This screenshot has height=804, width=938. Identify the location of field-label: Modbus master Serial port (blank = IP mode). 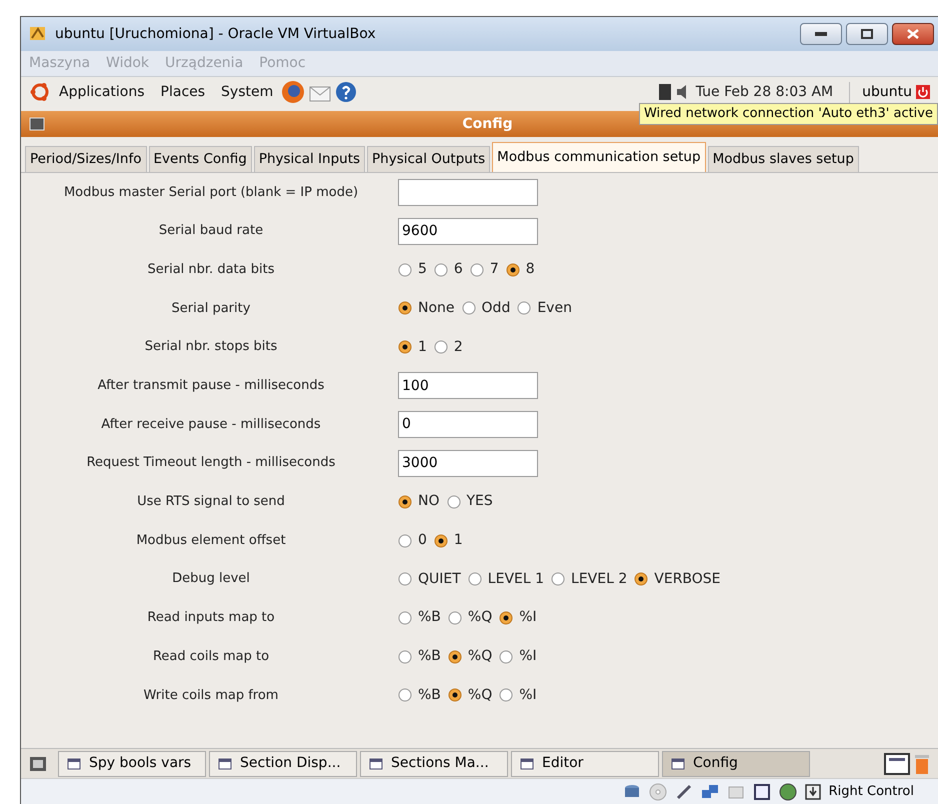
(211, 193).